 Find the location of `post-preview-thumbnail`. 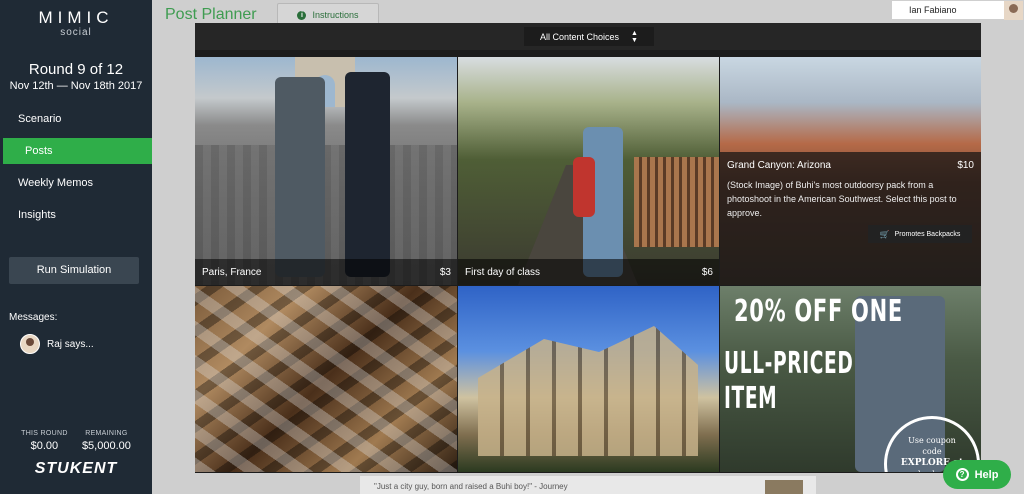

post-preview-thumbnail is located at coordinates (784, 487).